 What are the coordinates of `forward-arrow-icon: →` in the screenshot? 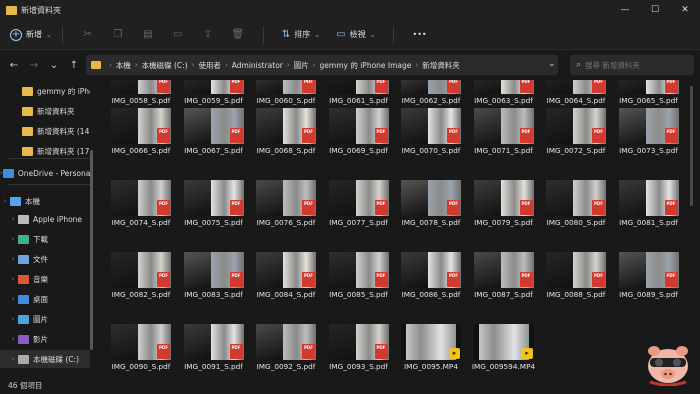 It's located at (34, 65).